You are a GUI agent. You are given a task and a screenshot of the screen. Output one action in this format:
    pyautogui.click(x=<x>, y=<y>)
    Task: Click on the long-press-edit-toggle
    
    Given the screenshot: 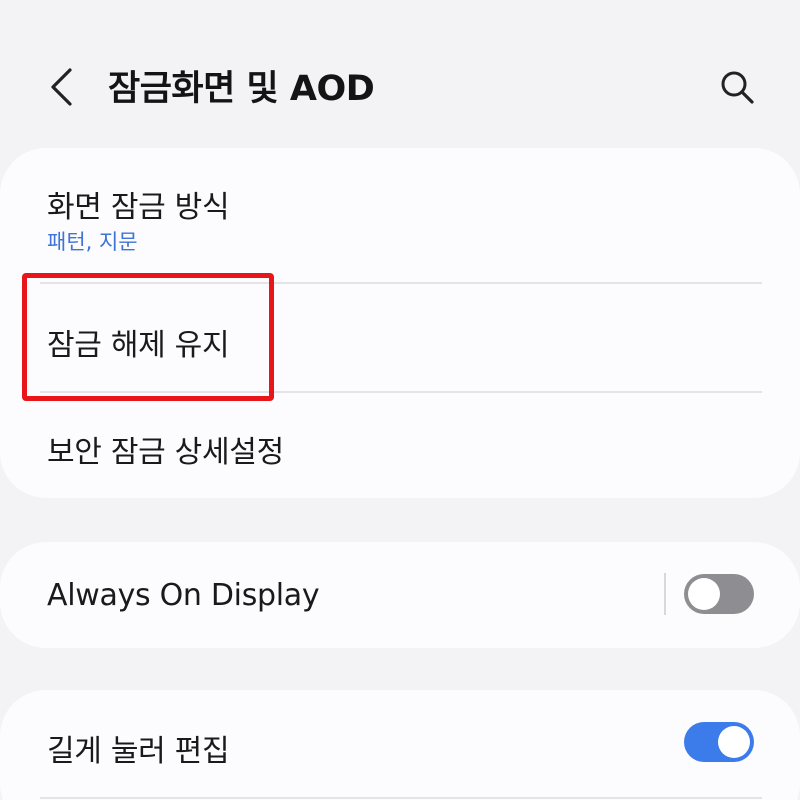 What is the action you would take?
    pyautogui.click(x=719, y=742)
    